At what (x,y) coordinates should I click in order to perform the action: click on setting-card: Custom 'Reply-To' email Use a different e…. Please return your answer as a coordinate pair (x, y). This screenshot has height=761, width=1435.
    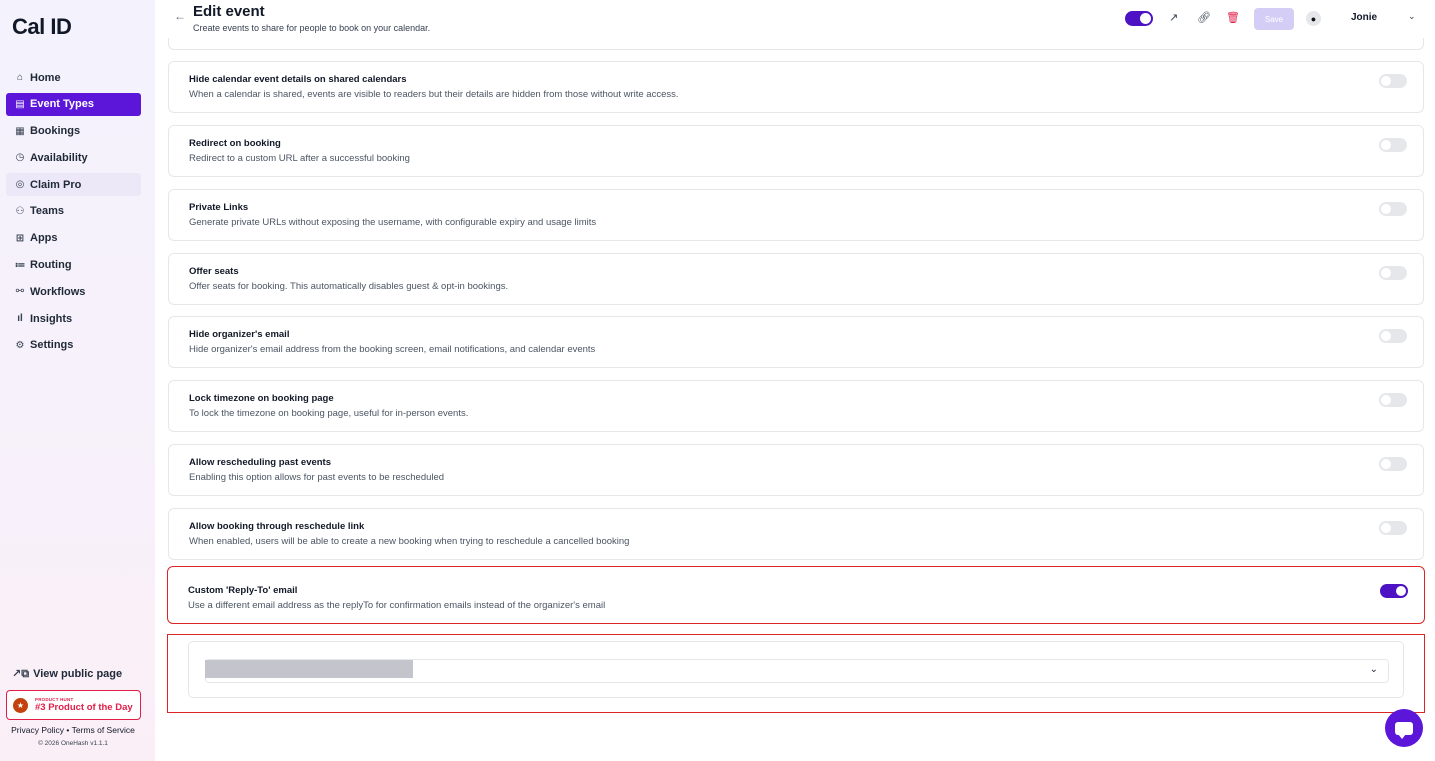
    Looking at the image, I should click on (796, 595).